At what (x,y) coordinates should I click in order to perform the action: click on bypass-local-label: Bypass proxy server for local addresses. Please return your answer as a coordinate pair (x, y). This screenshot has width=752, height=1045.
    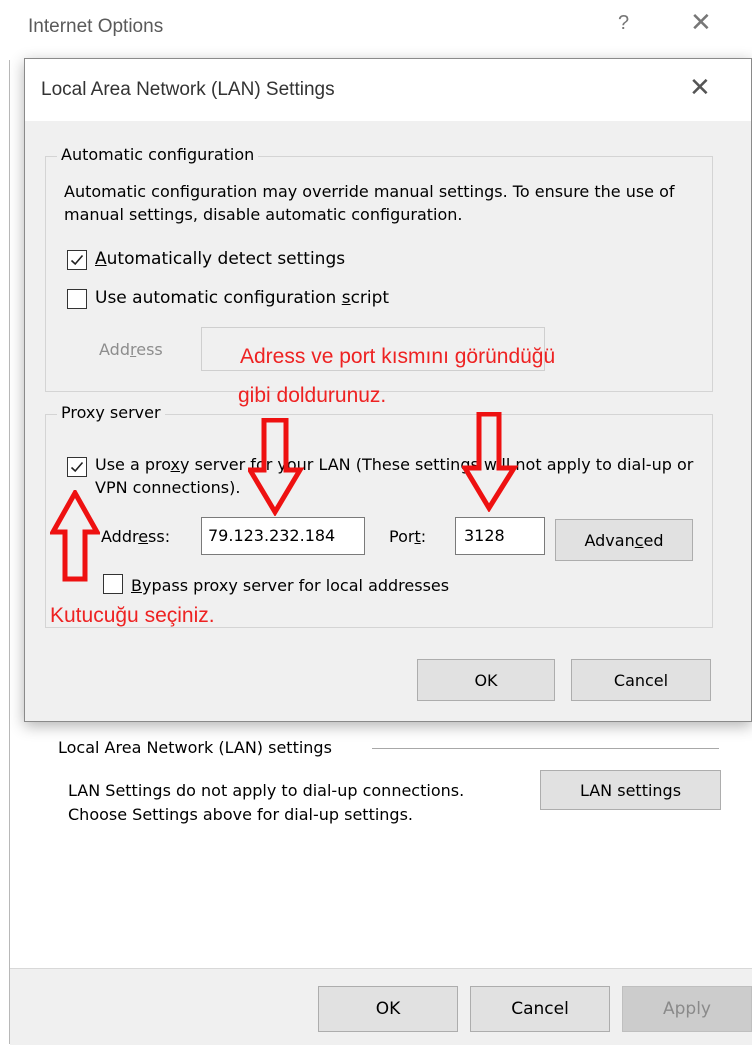
    Looking at the image, I should click on (290, 585).